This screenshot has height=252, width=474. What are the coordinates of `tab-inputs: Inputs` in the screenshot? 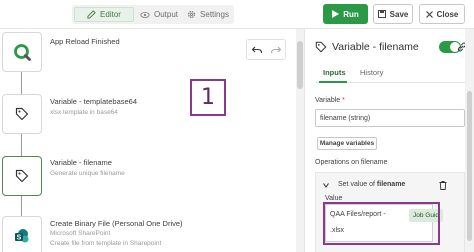 It's located at (334, 72).